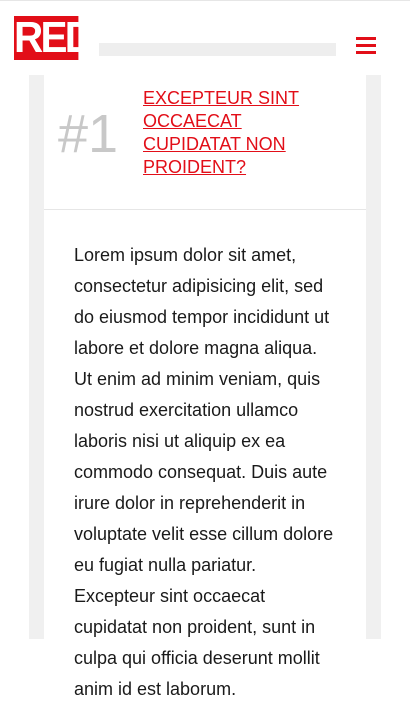  What do you see at coordinates (205, 0) in the screenshot?
I see `top-border` at bounding box center [205, 0].